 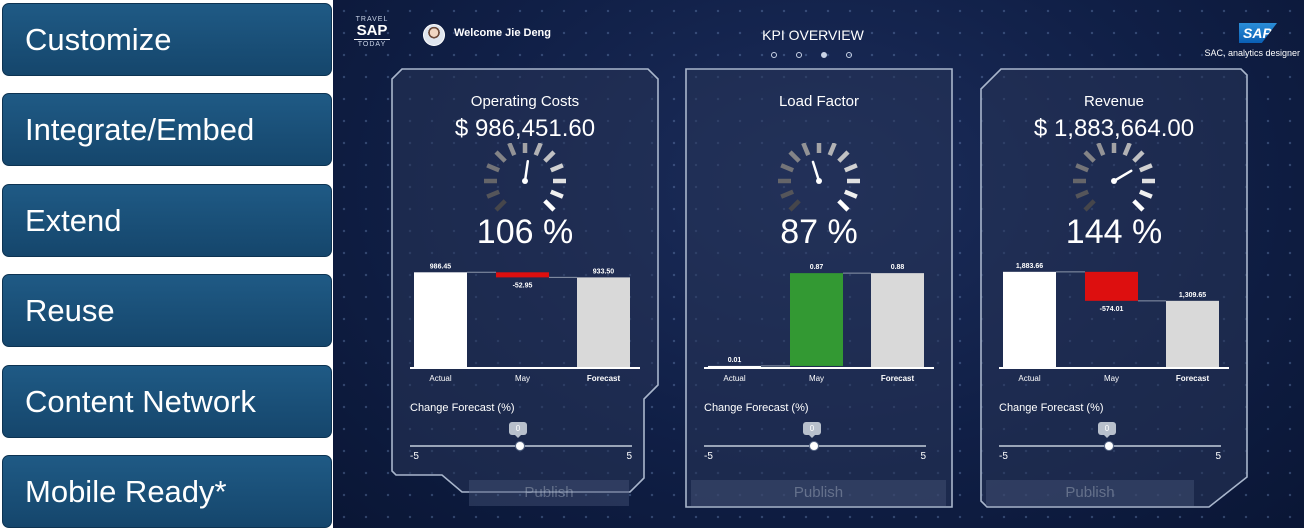 I want to click on sidebar-item-integrate-embed: Integrate/Embed, so click(x=167, y=129).